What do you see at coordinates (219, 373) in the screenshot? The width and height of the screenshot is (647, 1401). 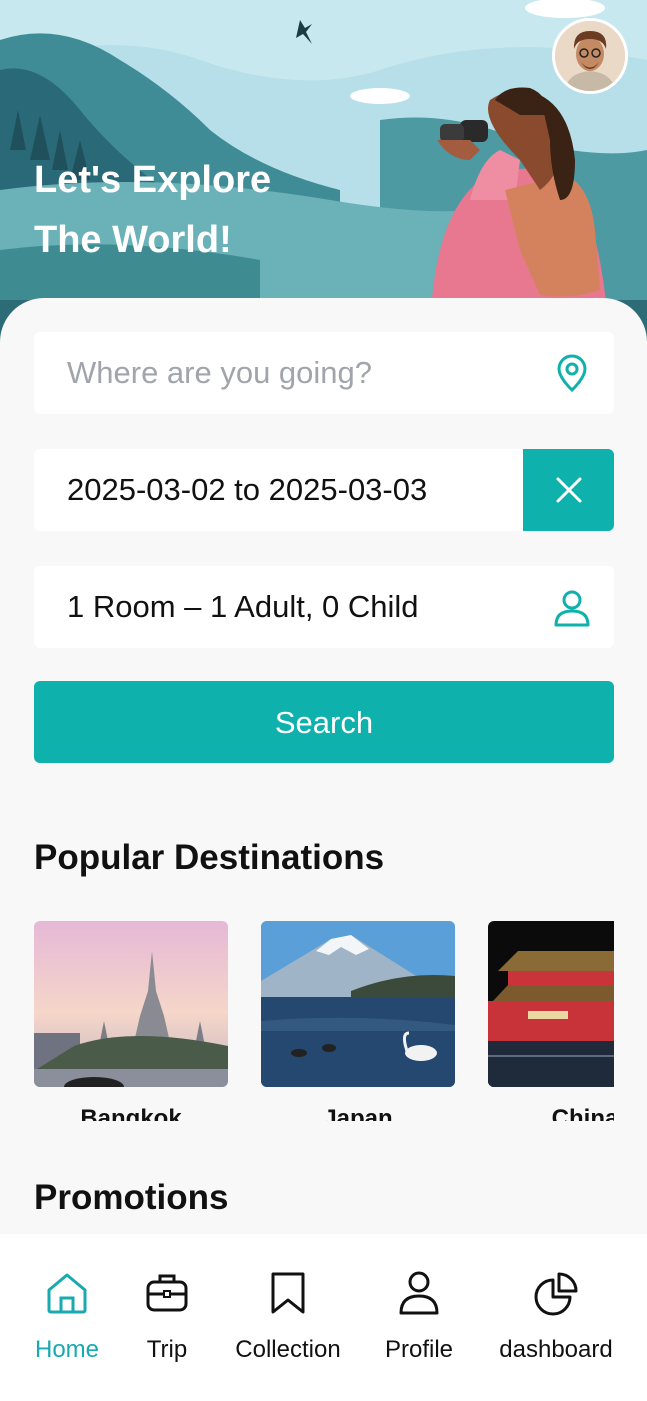 I see `destination-placeholder: Where are you going?` at bounding box center [219, 373].